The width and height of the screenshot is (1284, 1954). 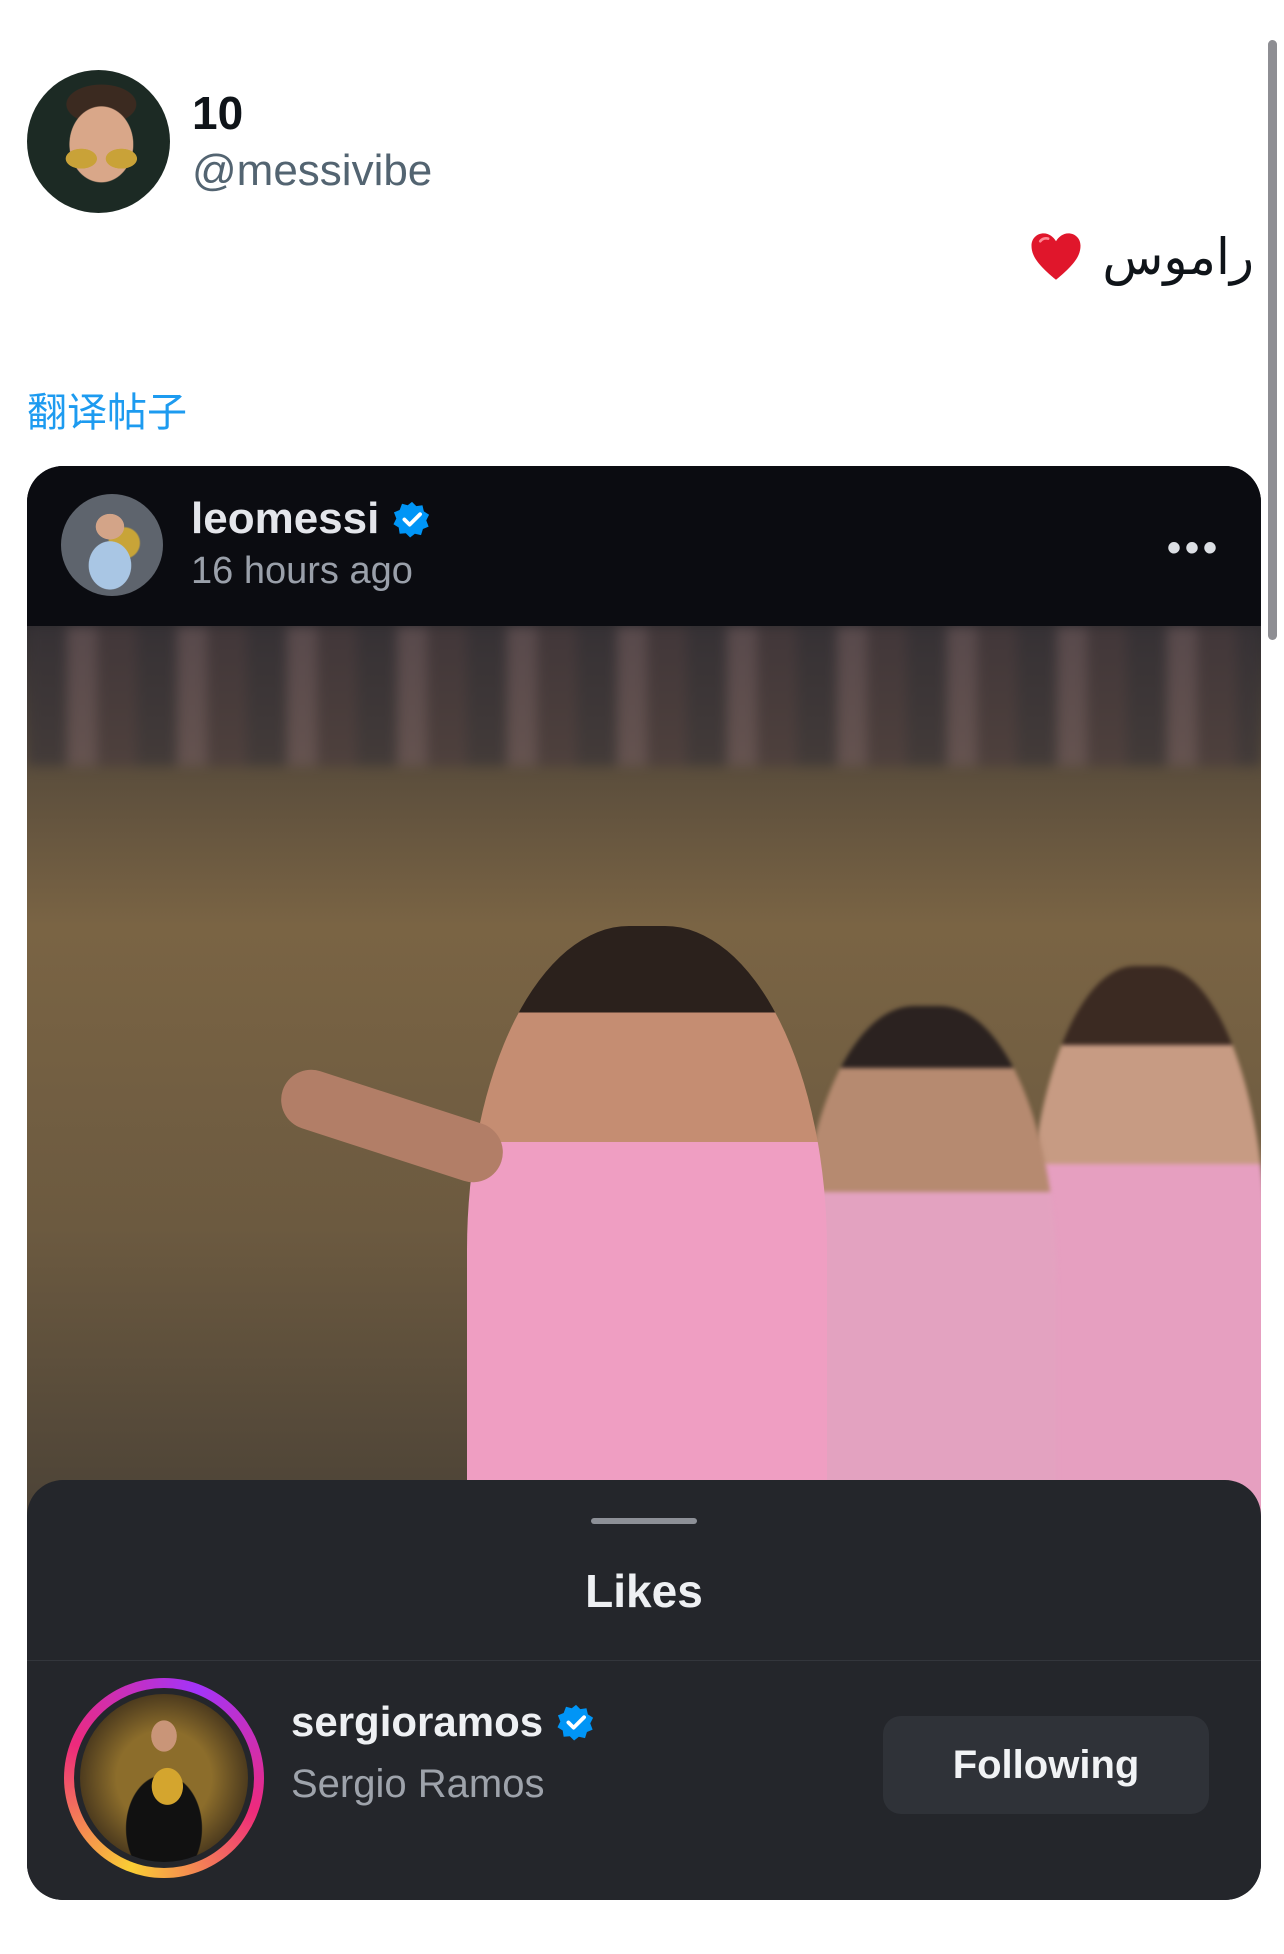 I want to click on liker-user: sergioramos, so click(x=443, y=1722).